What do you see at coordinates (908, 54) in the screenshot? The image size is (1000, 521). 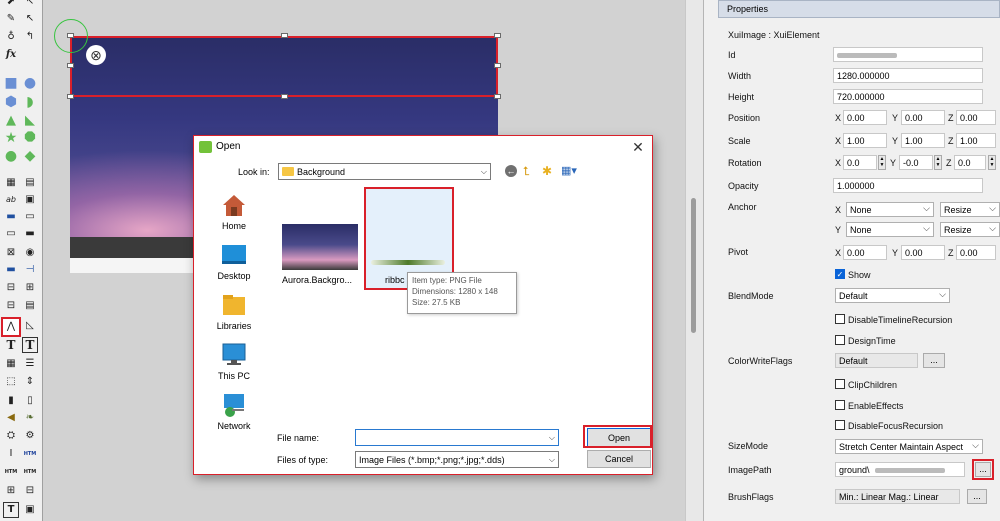 I see `id-field` at bounding box center [908, 54].